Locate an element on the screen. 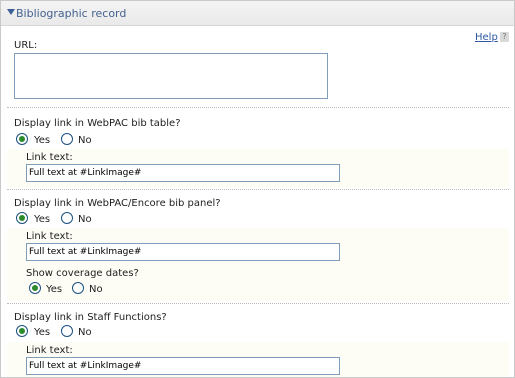 Image resolution: width=515 pixels, height=378 pixels. coverage-dates-yes-radio is located at coordinates (35, 288).